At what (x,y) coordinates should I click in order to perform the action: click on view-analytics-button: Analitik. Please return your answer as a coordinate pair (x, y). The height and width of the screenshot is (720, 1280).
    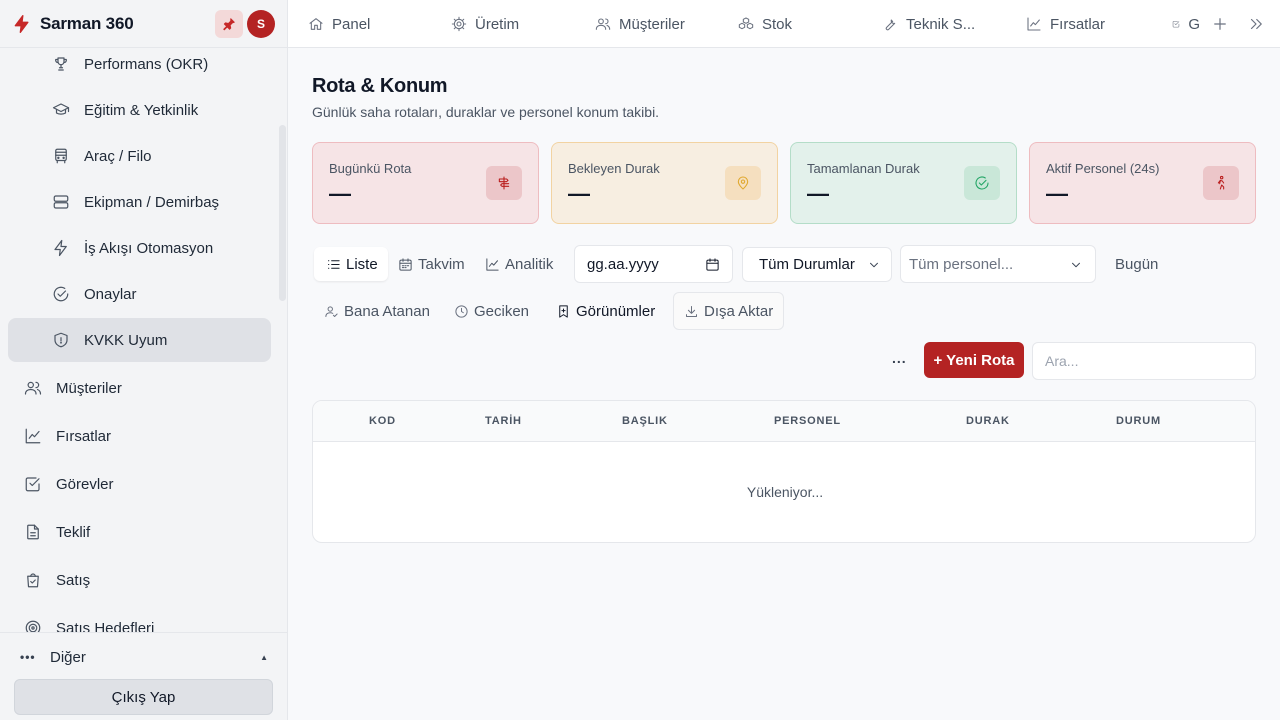
    Looking at the image, I should click on (519, 264).